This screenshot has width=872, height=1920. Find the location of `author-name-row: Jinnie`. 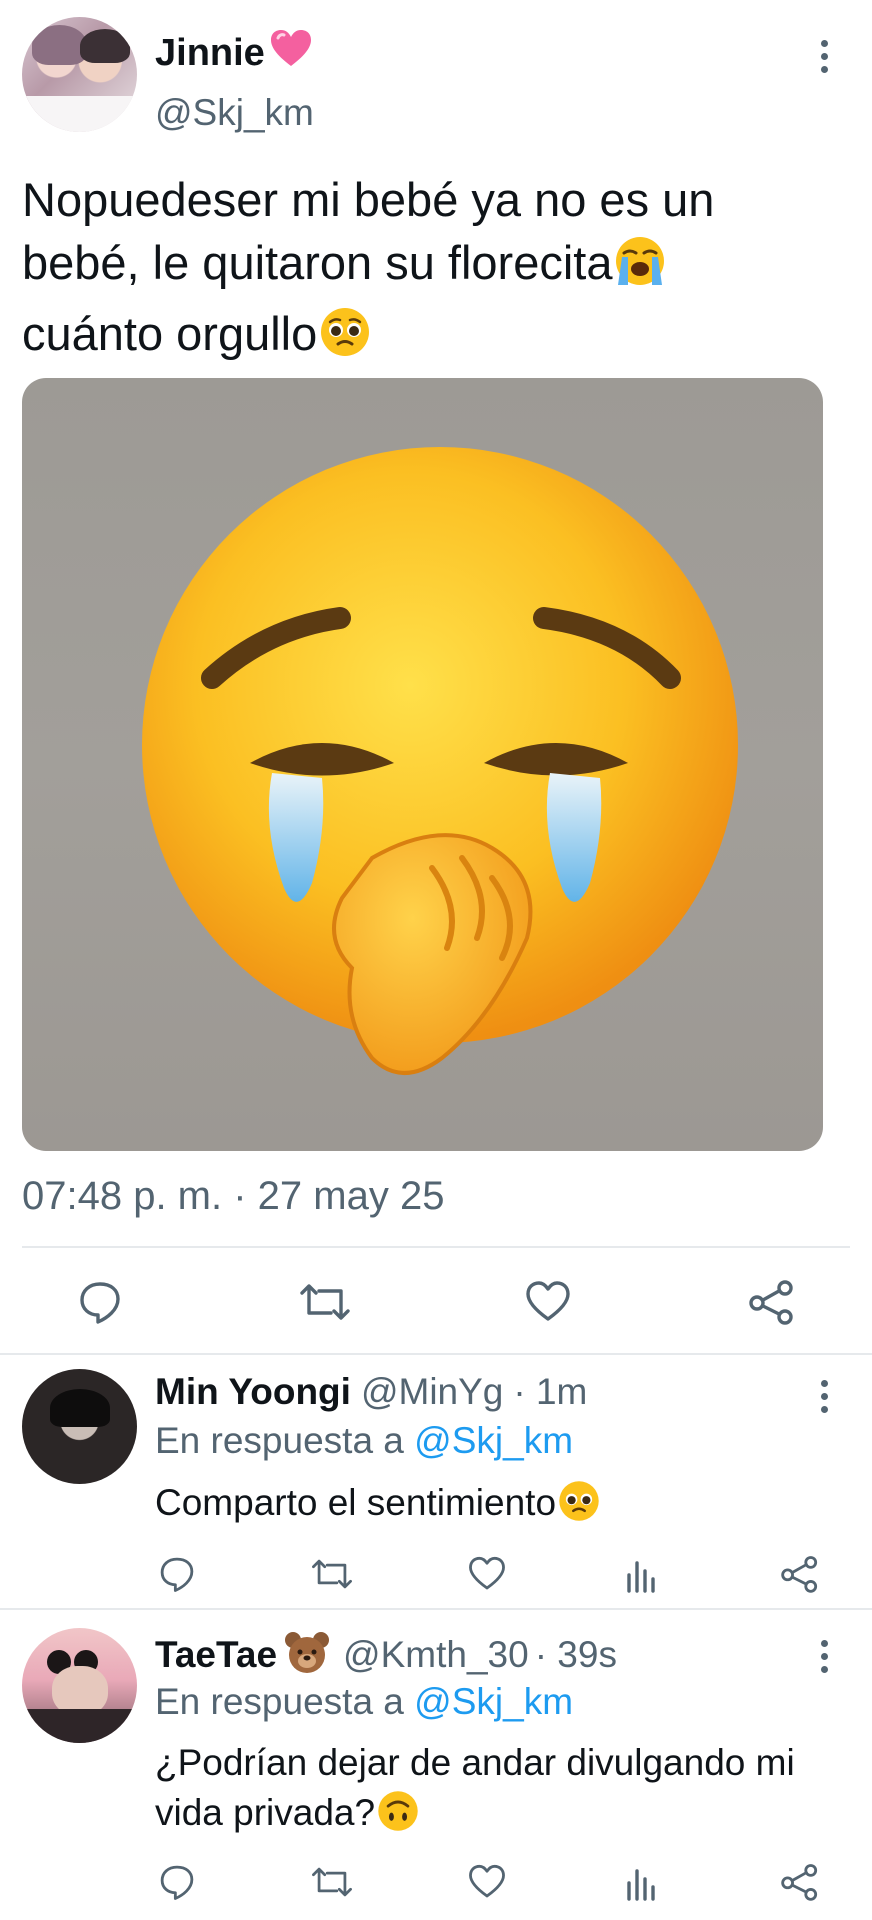

author-name-row: Jinnie is located at coordinates (234, 53).